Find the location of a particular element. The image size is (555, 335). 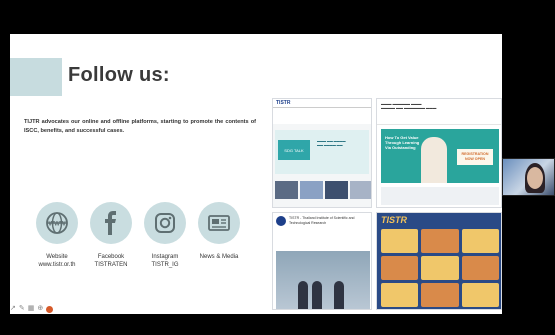

globe-icon: WWW is located at coordinates (57, 223).